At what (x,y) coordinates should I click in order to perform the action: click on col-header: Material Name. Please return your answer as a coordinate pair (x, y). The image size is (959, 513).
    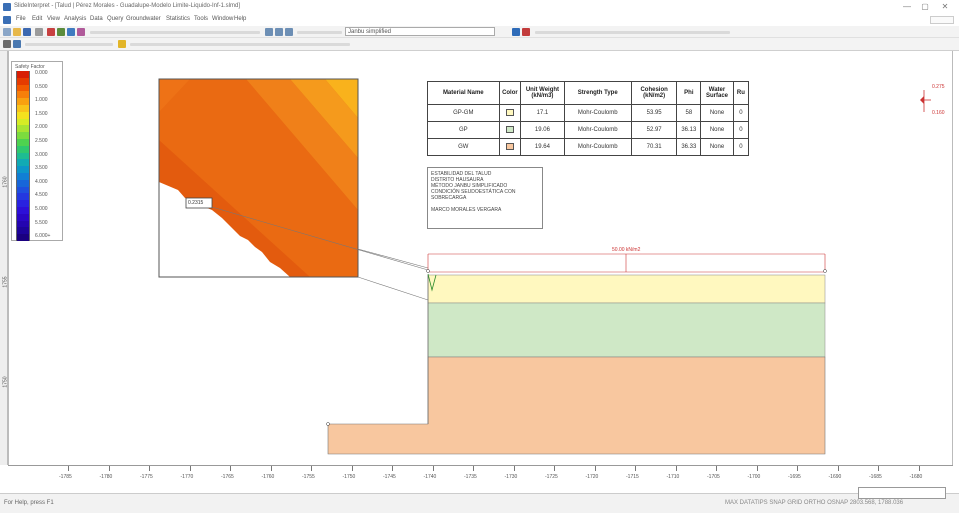
    Looking at the image, I should click on (463, 93).